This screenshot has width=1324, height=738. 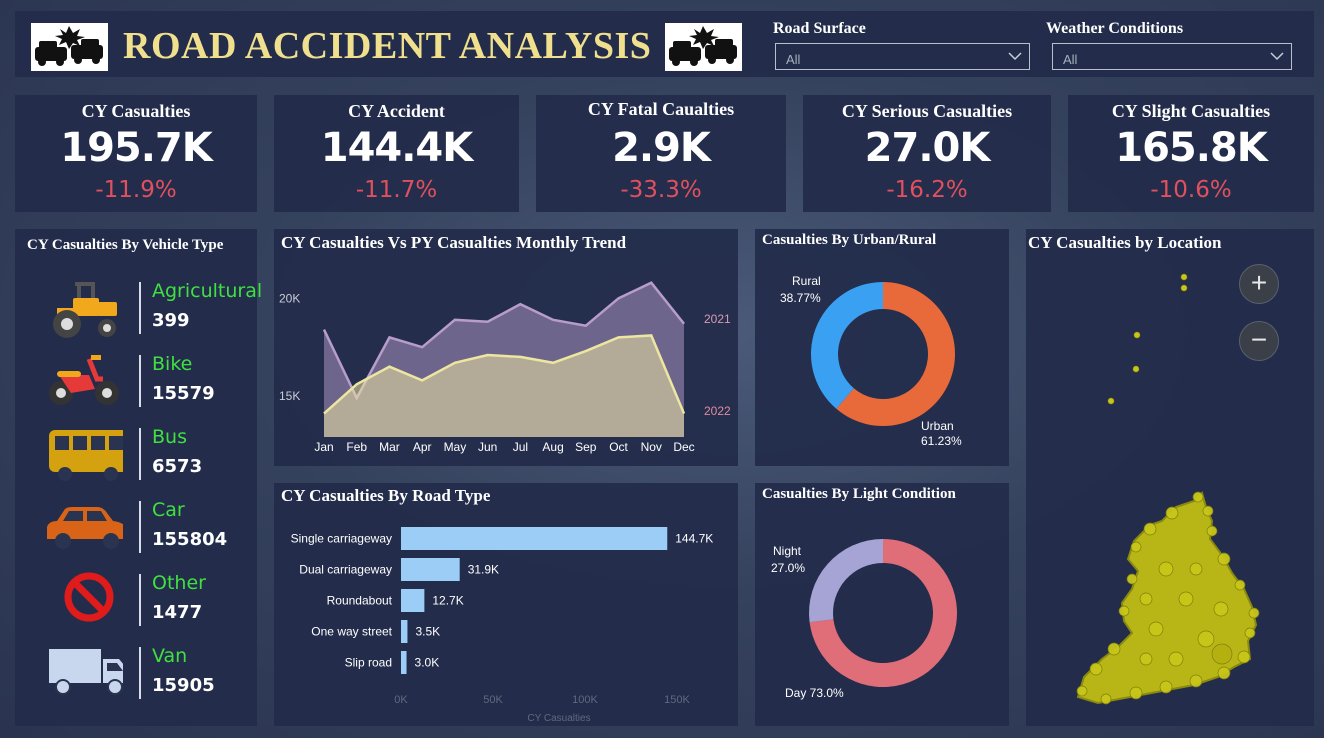 I want to click on kpi-delta: -10.6%, so click(x=1191, y=190).